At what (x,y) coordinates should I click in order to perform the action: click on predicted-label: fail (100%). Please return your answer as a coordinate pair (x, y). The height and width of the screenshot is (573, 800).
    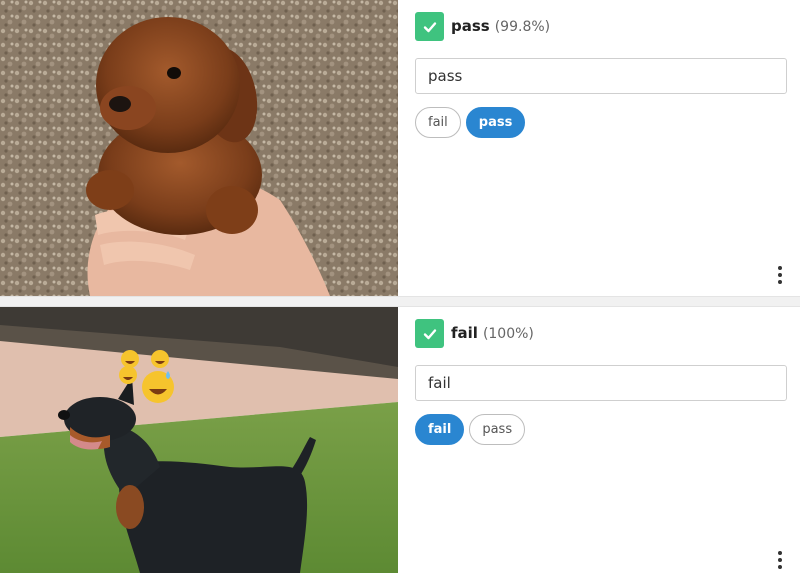
    Looking at the image, I should click on (492, 333).